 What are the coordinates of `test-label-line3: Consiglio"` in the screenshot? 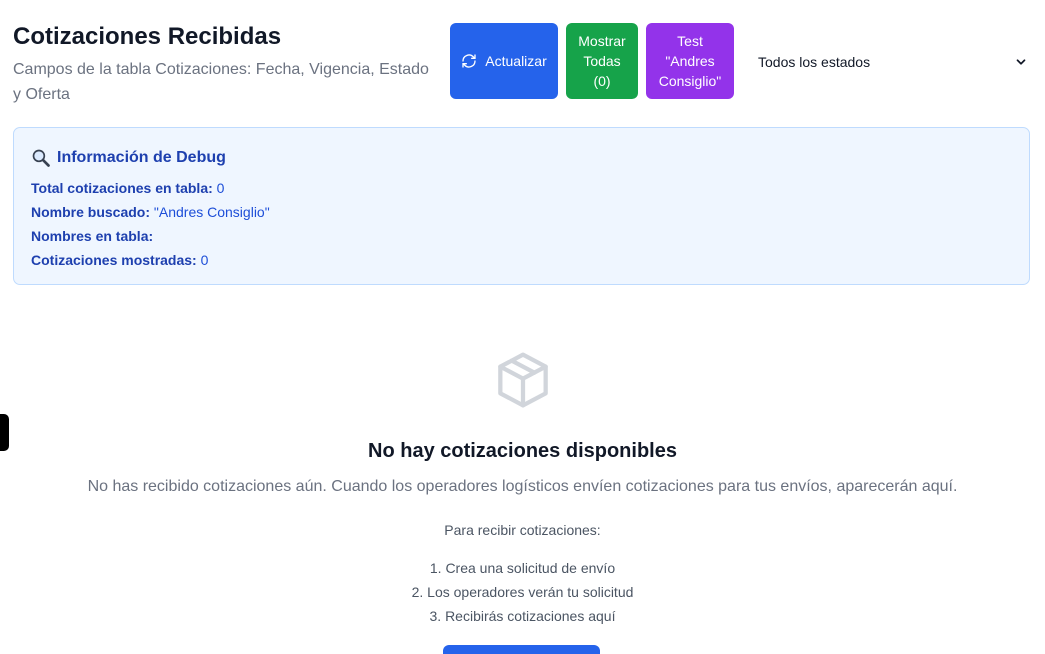 It's located at (690, 81).